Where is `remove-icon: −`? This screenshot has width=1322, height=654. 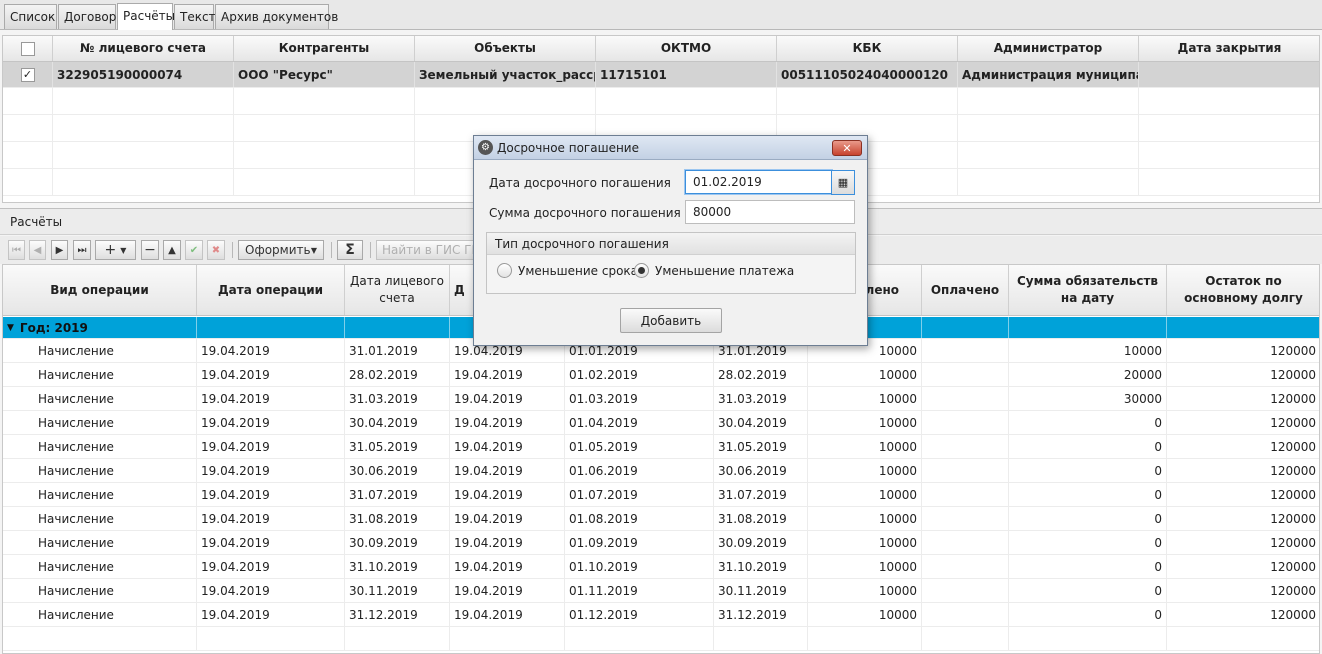
remove-icon: − is located at coordinates (150, 250).